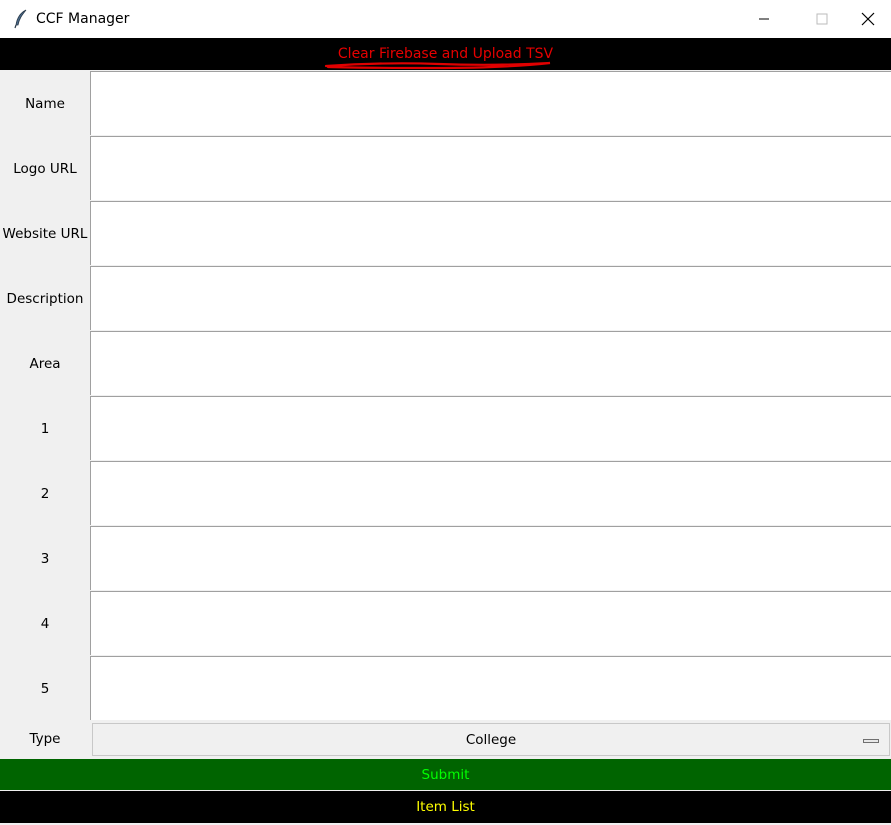 Image resolution: width=891 pixels, height=825 pixels. Describe the element at coordinates (45, 233) in the screenshot. I see `field-label-website-url: Website URL` at that location.